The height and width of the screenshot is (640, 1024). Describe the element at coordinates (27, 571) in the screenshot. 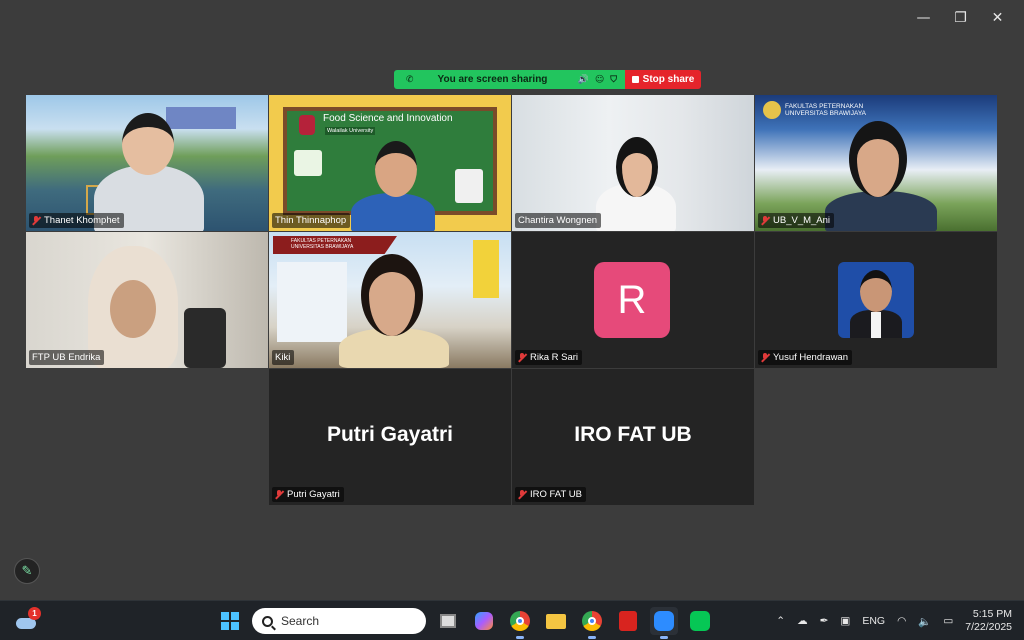

I see `annotate-pen-button: ✎` at that location.